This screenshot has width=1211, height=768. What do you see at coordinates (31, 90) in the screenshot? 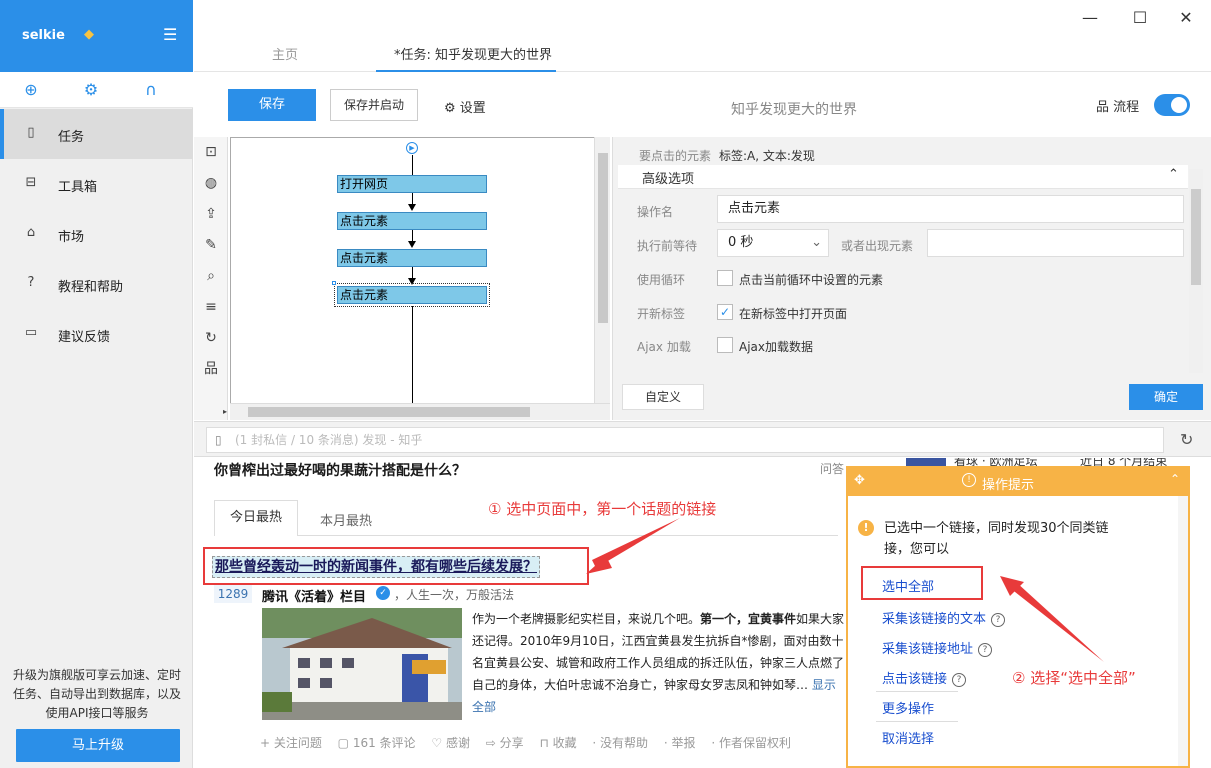
I see `add-circle-icon: ⊕` at bounding box center [31, 90].